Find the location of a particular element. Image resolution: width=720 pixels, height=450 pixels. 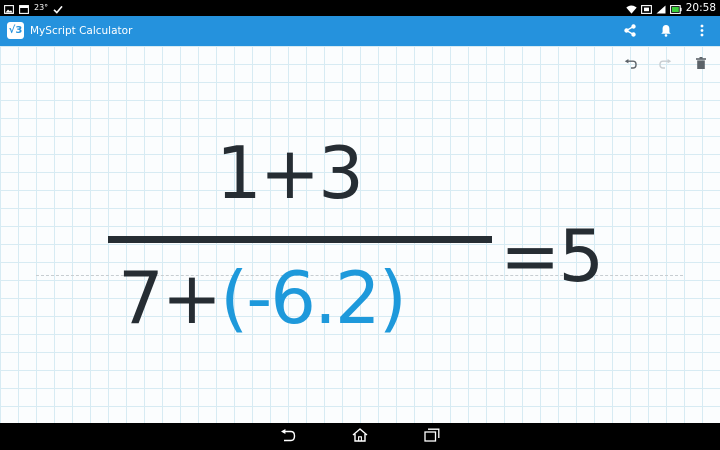

back-button is located at coordinates (288, 436).